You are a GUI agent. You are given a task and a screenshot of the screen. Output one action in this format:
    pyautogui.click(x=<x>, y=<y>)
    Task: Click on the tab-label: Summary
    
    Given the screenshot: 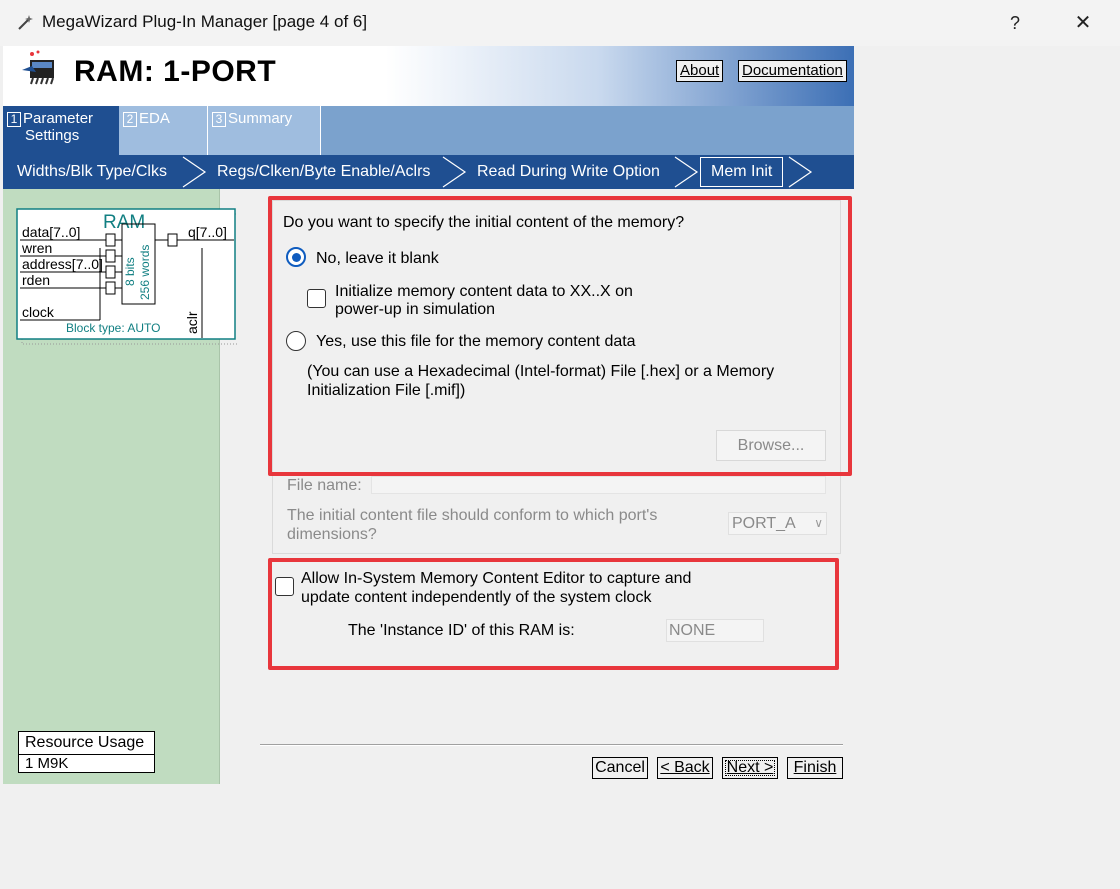 What is the action you would take?
    pyautogui.click(x=260, y=118)
    